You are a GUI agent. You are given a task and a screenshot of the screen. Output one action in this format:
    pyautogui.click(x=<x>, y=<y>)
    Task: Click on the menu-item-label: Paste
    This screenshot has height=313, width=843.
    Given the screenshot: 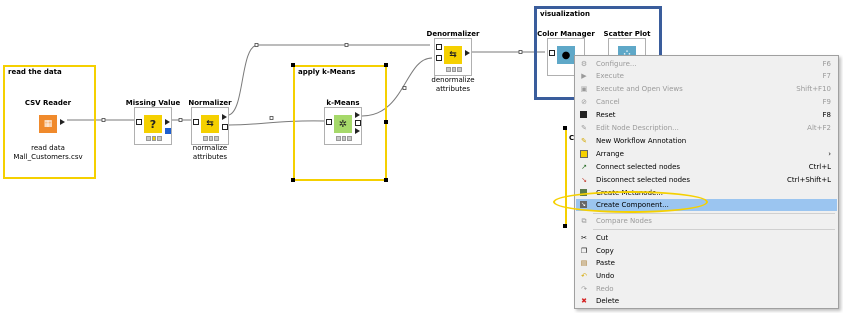 What is the action you would take?
    pyautogui.click(x=605, y=263)
    